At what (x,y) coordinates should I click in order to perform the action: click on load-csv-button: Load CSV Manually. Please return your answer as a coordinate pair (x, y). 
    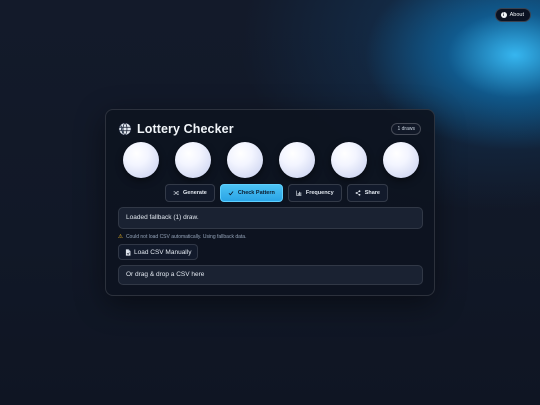
    Looking at the image, I should click on (158, 252).